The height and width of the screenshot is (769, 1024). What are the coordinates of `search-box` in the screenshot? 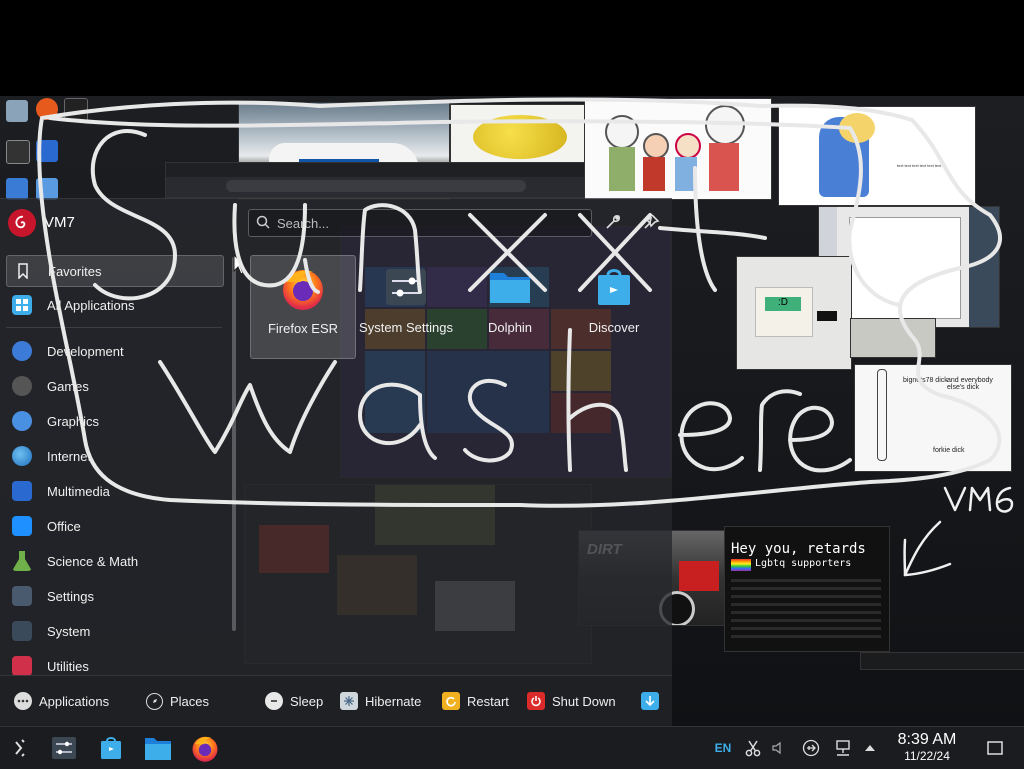 It's located at (420, 223).